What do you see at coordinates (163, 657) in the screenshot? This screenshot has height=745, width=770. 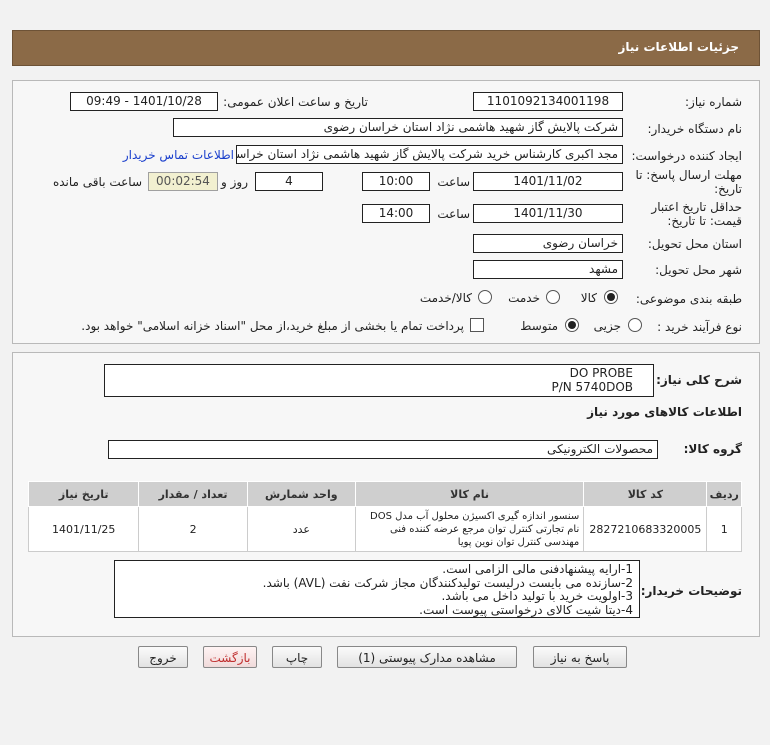 I see `exit-button: خروج` at bounding box center [163, 657].